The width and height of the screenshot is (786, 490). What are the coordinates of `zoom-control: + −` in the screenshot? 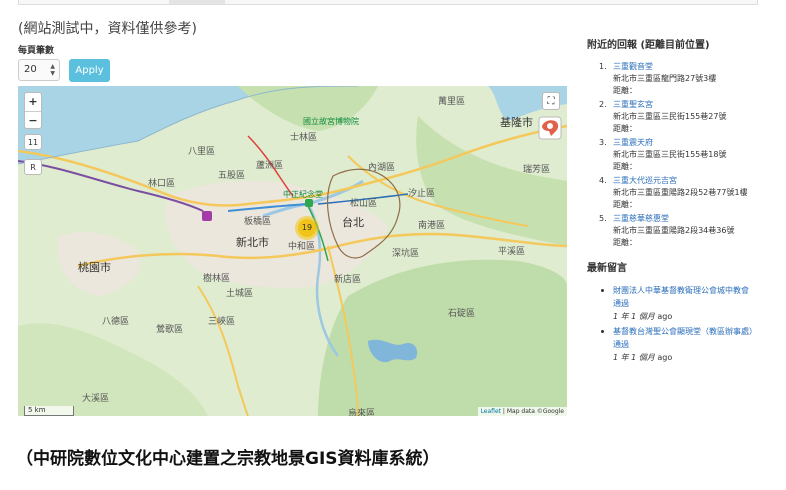 It's located at (33, 110).